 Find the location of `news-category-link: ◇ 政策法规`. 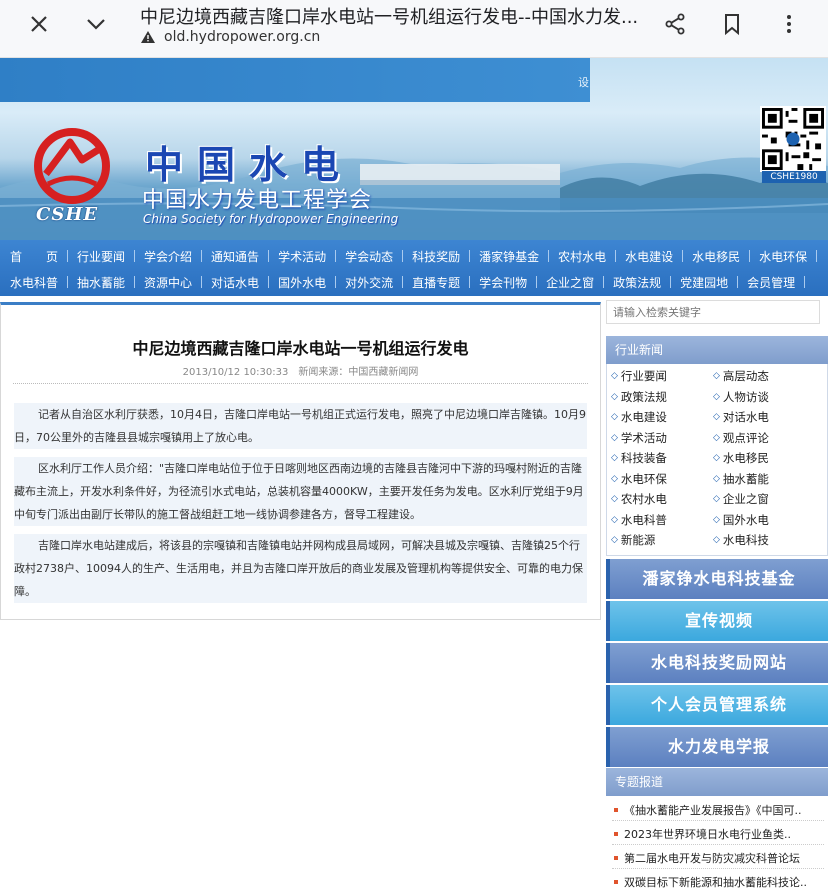

news-category-link: ◇ 政策法规 is located at coordinates (639, 397).